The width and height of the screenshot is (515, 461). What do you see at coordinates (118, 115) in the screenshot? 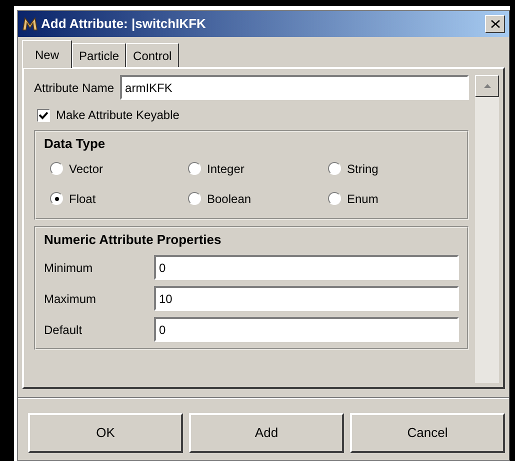
I see `checkbox-label: Make Attribute Keyable` at bounding box center [118, 115].